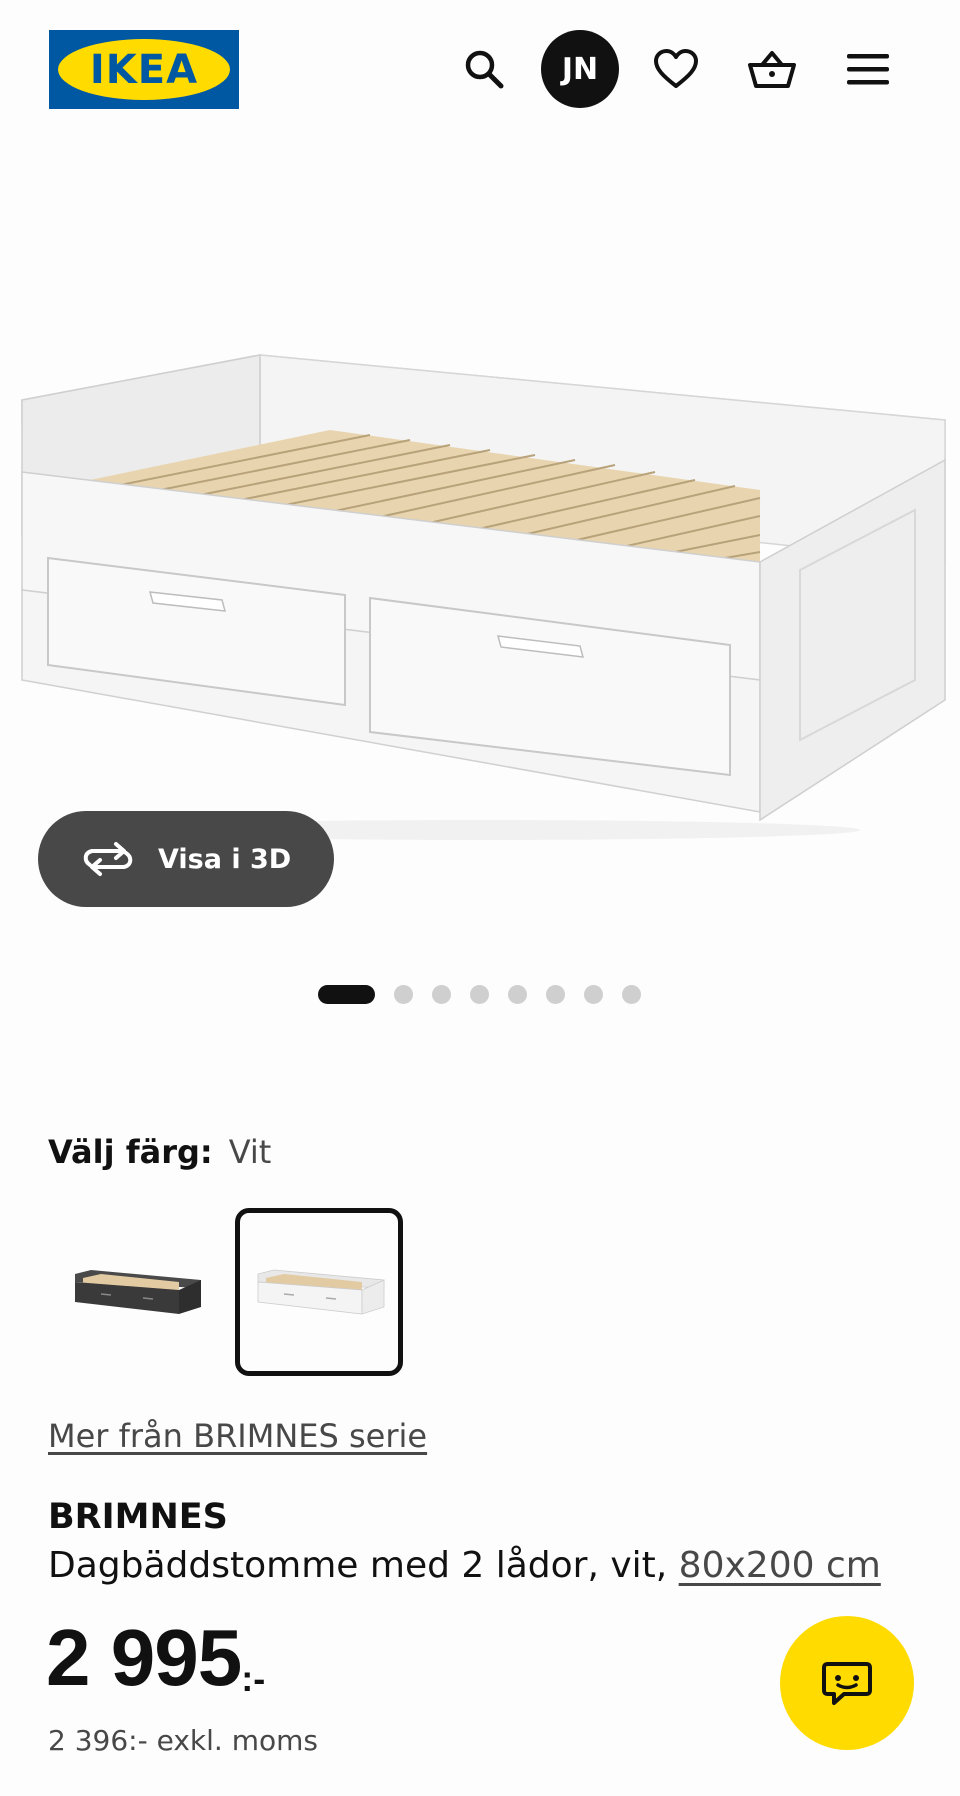 This screenshot has width=960, height=1796. Describe the element at coordinates (346, 994) in the screenshot. I see `pagination-dot-active` at that location.